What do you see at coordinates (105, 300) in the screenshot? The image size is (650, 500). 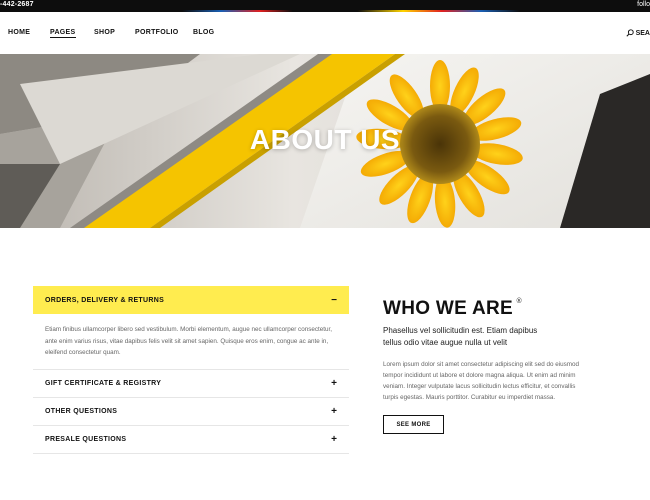 I see `accordion-title: ORDERS, DELIVERY & RETURNS` at bounding box center [105, 300].